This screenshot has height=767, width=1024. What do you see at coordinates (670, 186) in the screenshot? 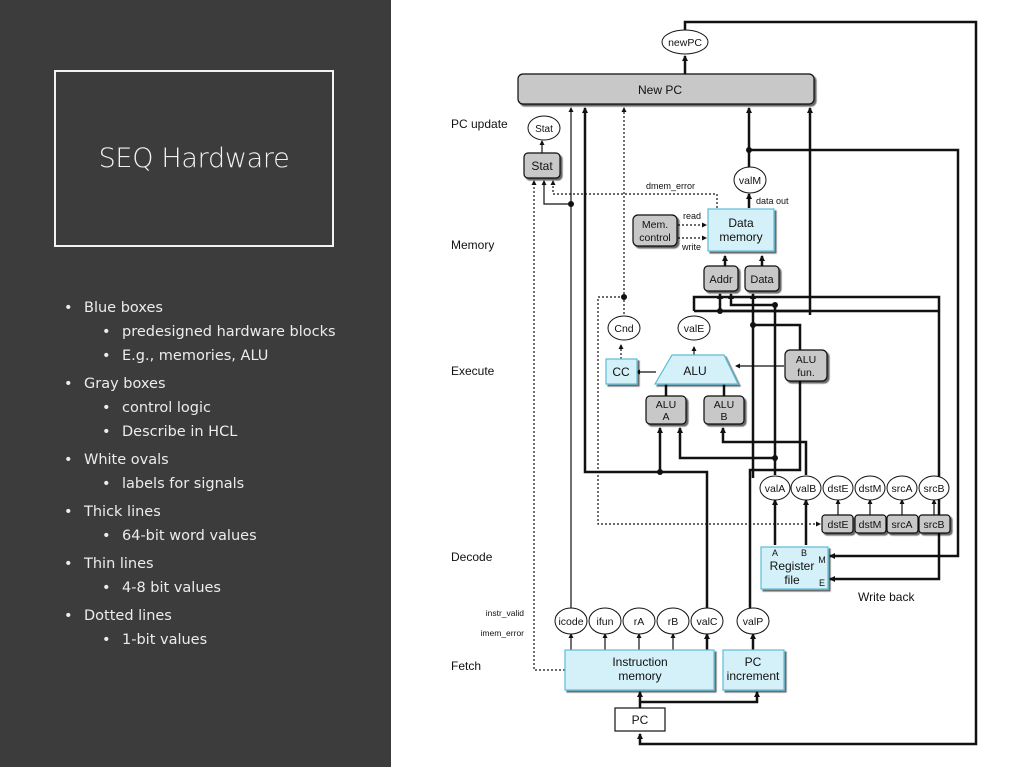
I see `label-dmem-error: dmem_error` at bounding box center [670, 186].